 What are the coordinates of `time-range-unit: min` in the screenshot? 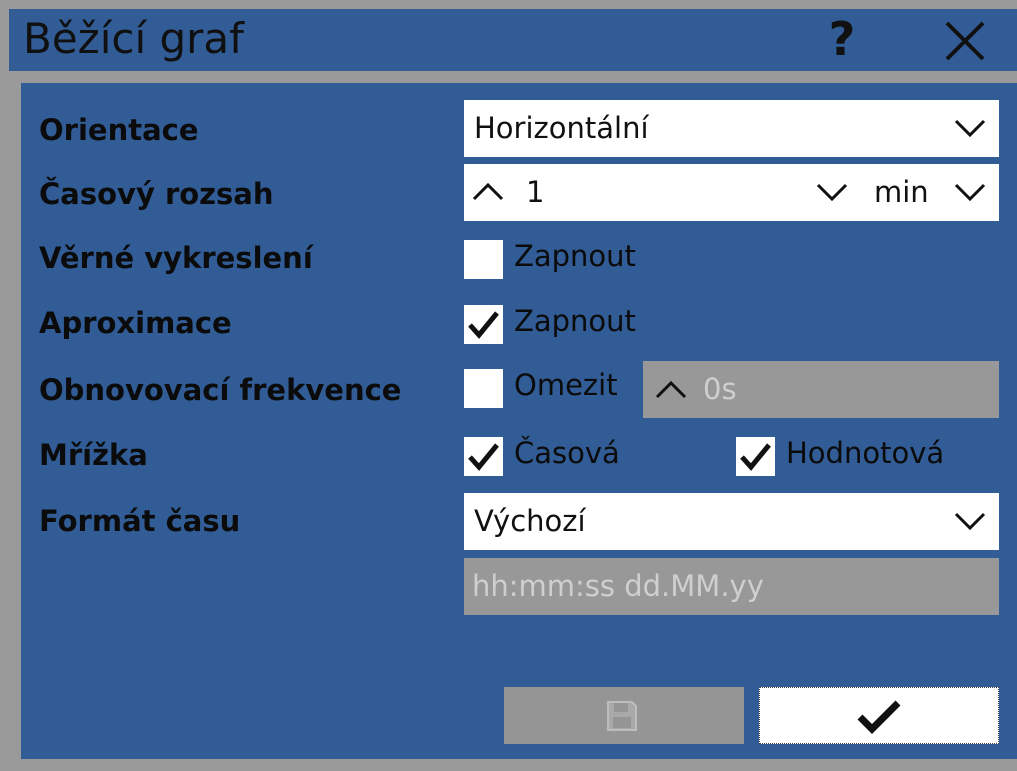 It's located at (901, 192).